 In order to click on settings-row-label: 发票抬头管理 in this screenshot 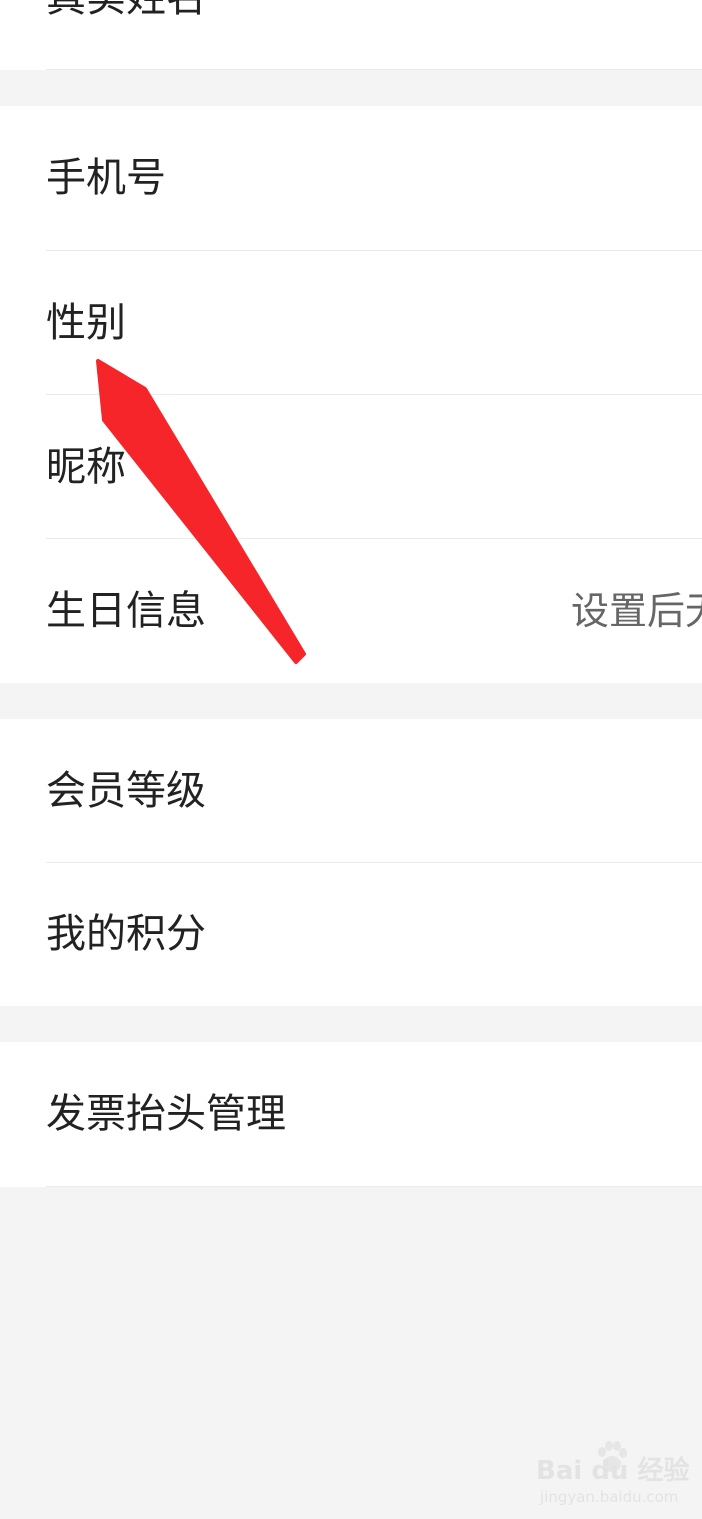, I will do `click(166, 1114)`.